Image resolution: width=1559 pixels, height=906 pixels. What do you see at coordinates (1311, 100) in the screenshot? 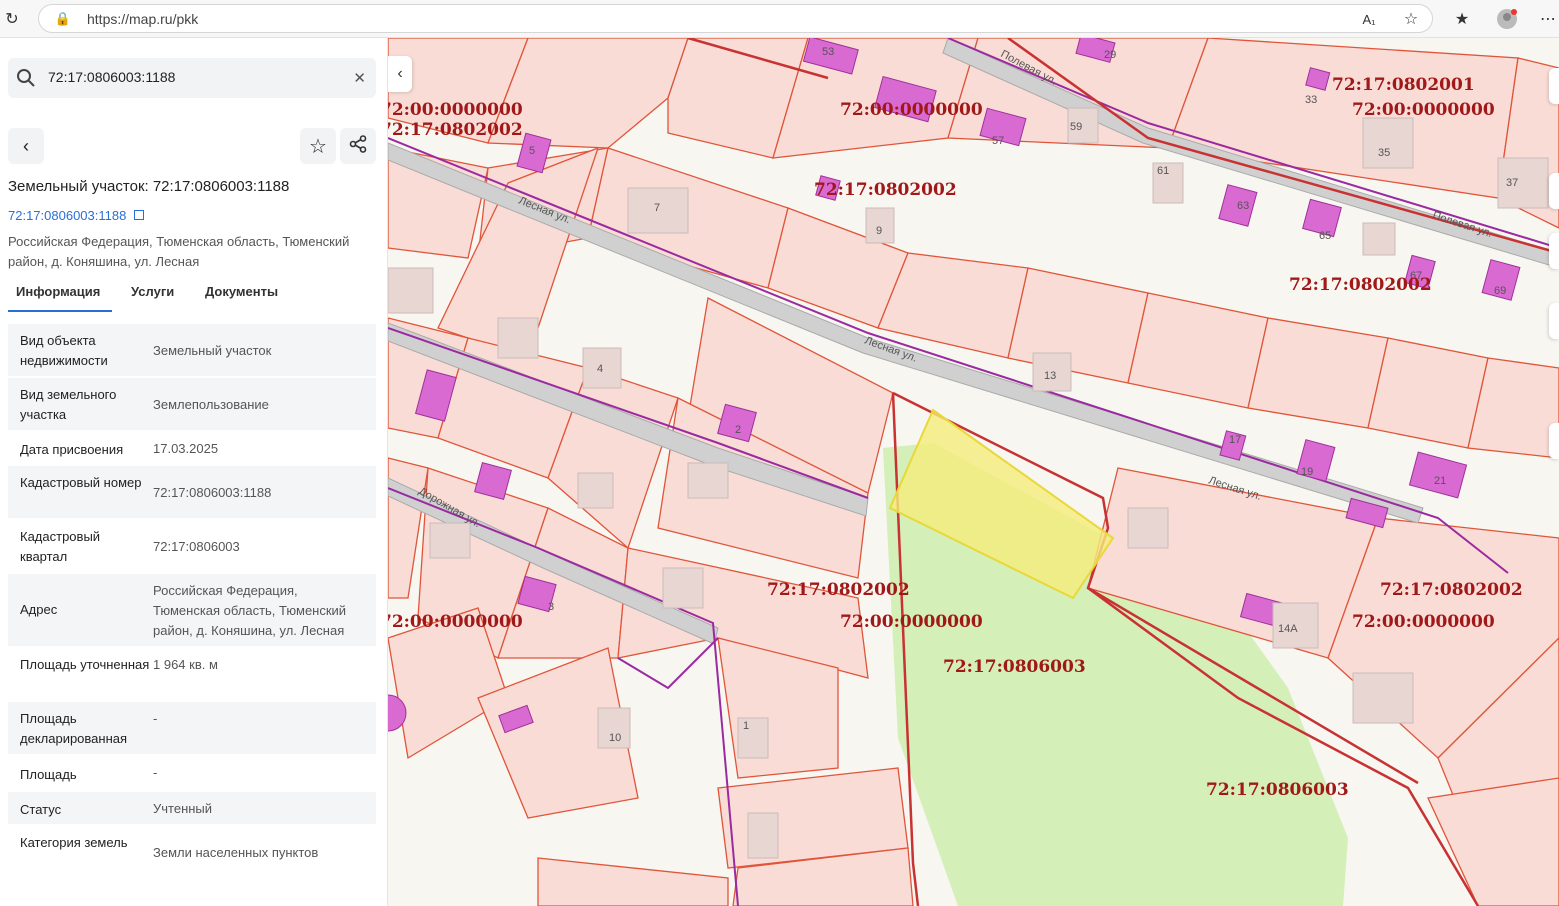
I see `house-number: 33` at bounding box center [1311, 100].